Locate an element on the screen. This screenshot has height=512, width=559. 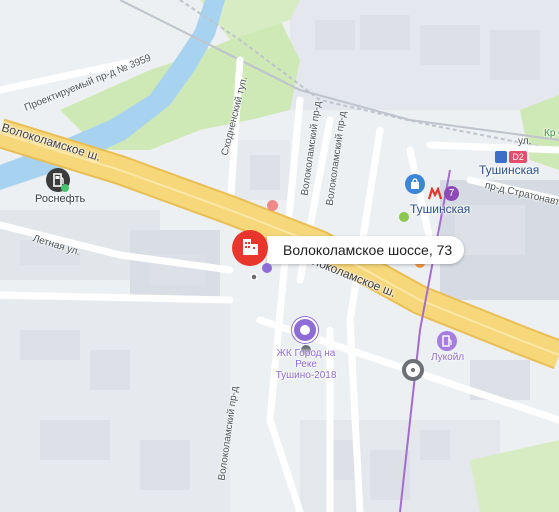
poi-label-rosneft: Роснефть is located at coordinates (60, 199).